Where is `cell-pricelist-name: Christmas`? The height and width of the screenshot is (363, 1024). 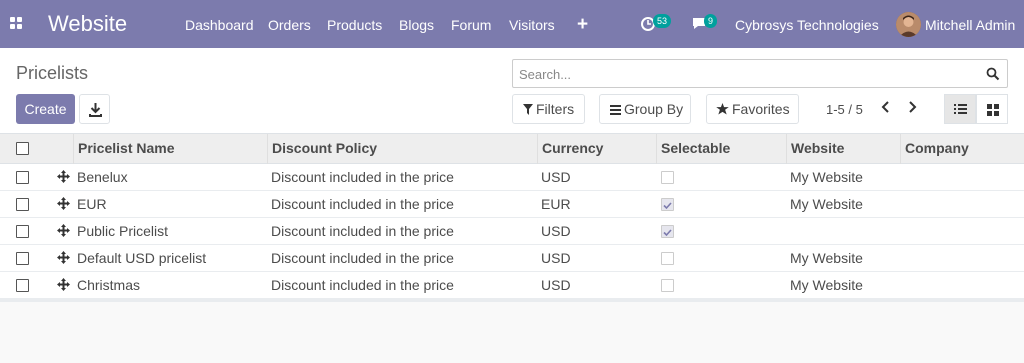 cell-pricelist-name: Christmas is located at coordinates (109, 285).